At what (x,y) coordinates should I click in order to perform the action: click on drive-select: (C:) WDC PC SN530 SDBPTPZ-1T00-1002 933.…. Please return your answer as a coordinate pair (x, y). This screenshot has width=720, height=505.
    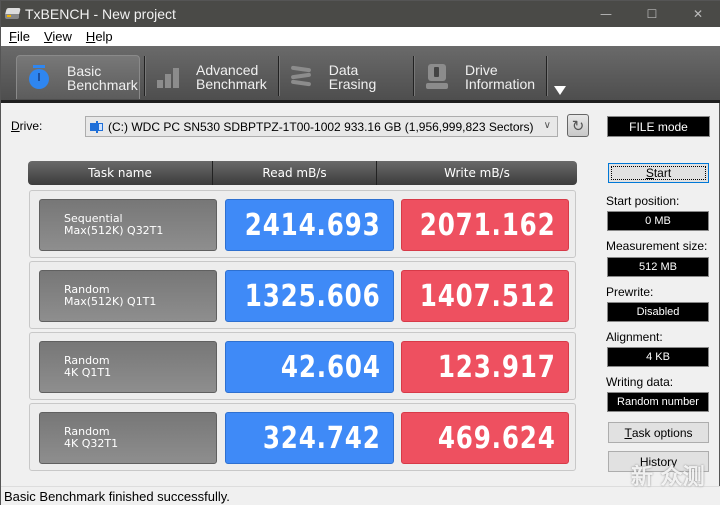
    Looking at the image, I should click on (321, 126).